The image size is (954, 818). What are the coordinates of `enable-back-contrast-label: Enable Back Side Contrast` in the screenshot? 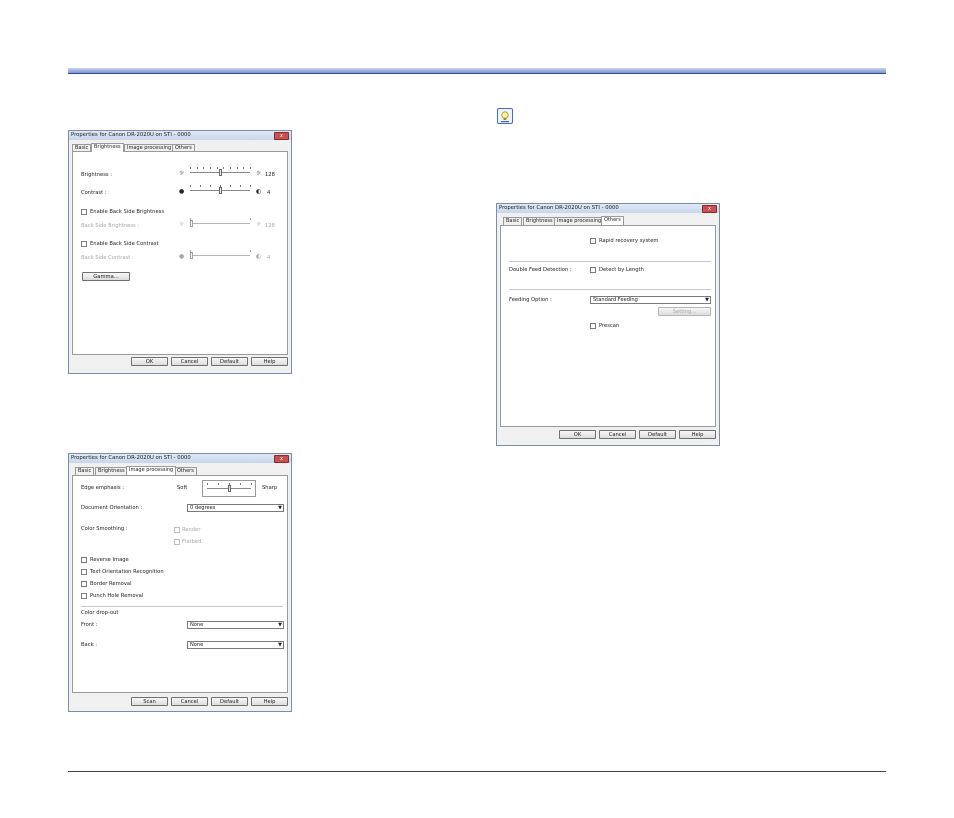 It's located at (124, 244).